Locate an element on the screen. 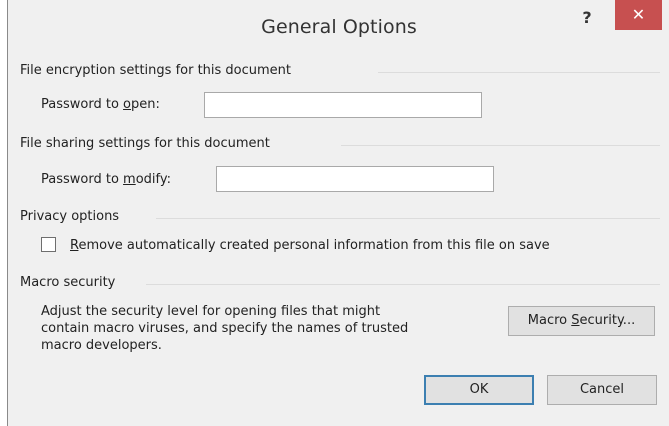 The height and width of the screenshot is (426, 669). sharing-divider is located at coordinates (500, 145).